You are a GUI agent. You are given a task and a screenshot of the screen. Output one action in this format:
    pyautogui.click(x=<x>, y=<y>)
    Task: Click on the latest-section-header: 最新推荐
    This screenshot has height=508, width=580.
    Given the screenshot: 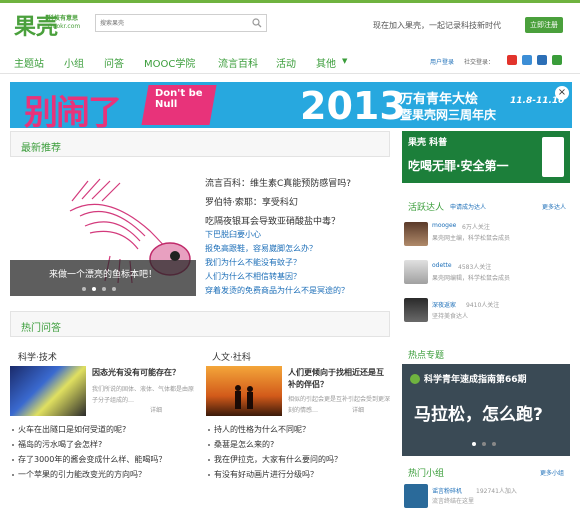 What is the action you would take?
    pyautogui.click(x=200, y=144)
    